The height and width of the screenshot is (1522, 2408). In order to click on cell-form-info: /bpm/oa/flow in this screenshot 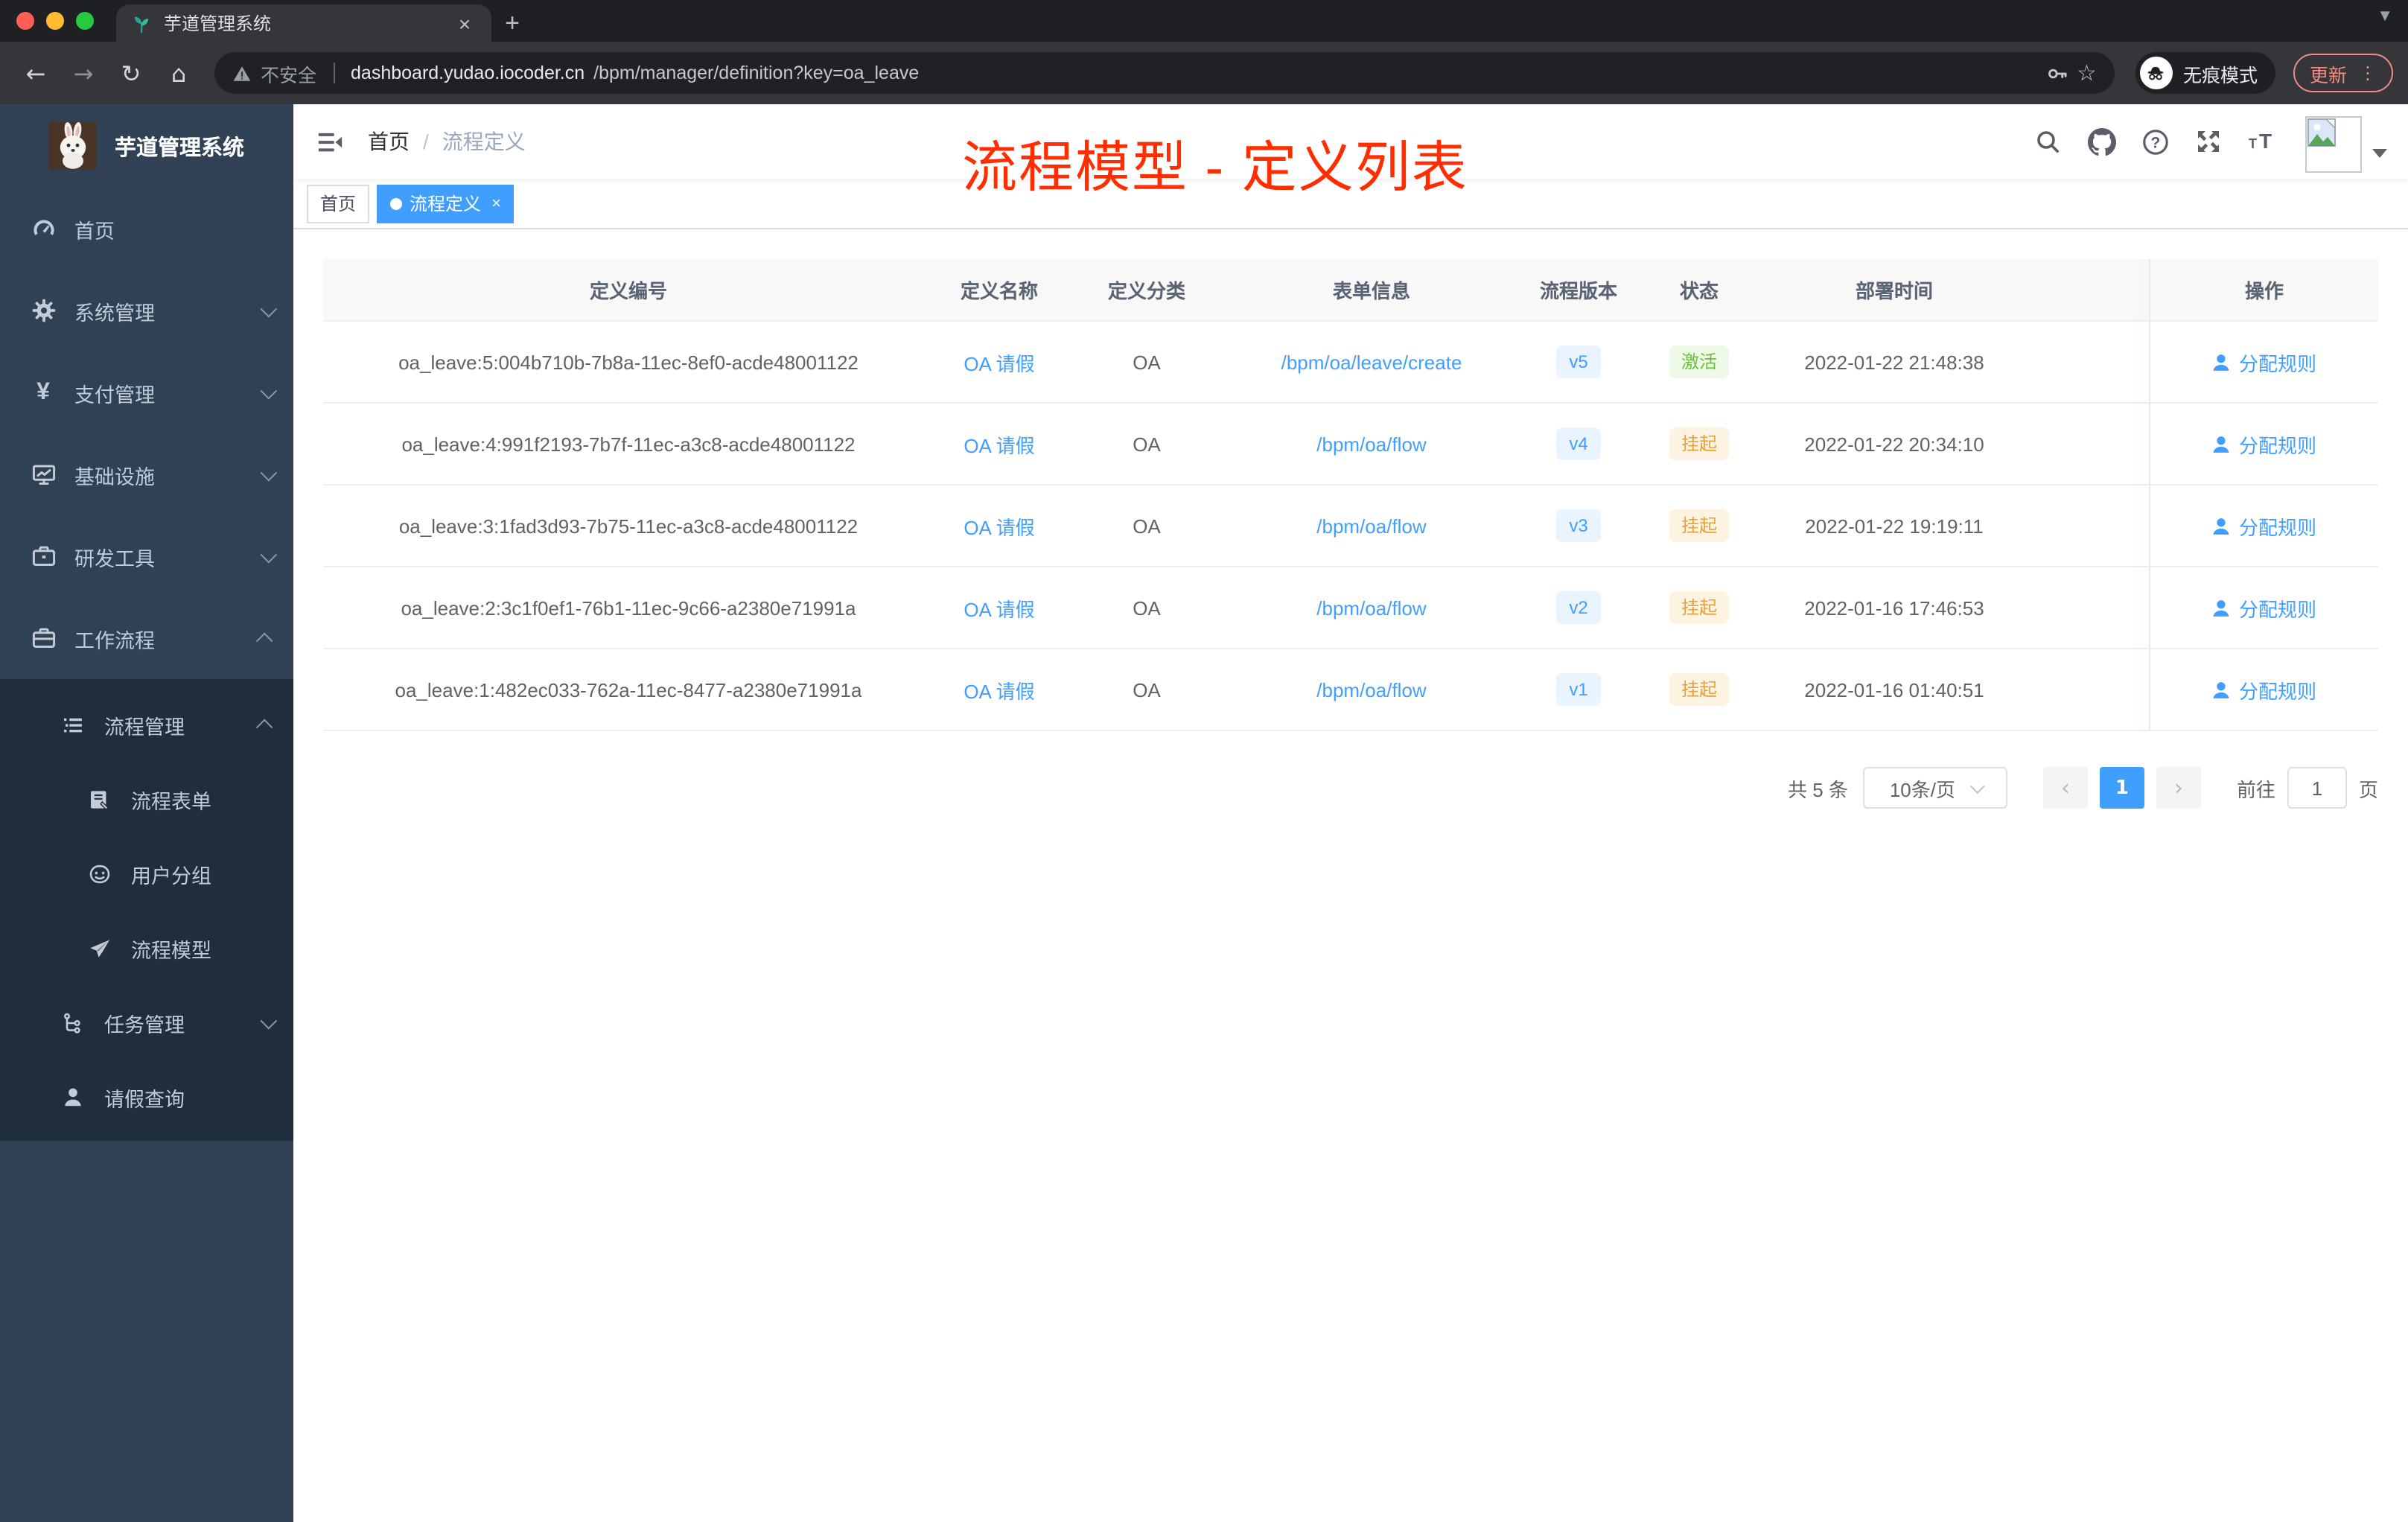, I will do `click(1371, 444)`.